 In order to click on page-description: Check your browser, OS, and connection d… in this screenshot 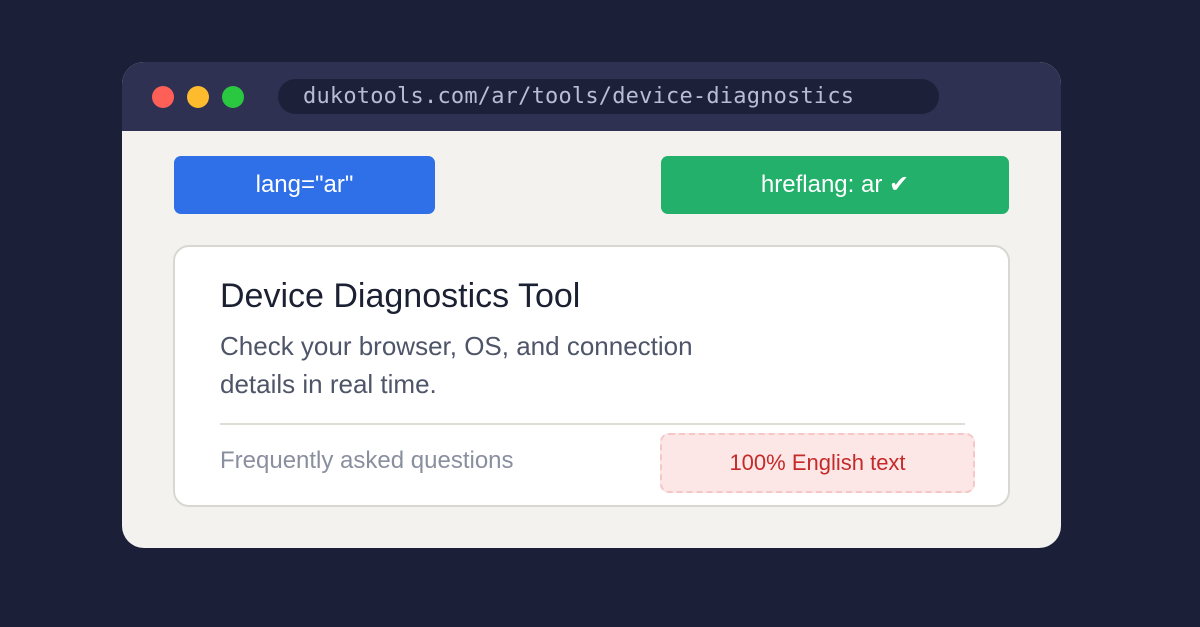, I will do `click(456, 365)`.